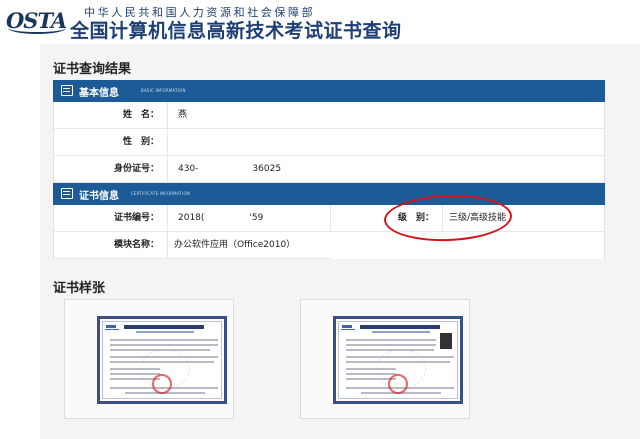  I want to click on site-header: OSTA 中华人民共和国人力资源和社会保障部 全国计算机信息高新技术考试证书查询, so click(320, 22).